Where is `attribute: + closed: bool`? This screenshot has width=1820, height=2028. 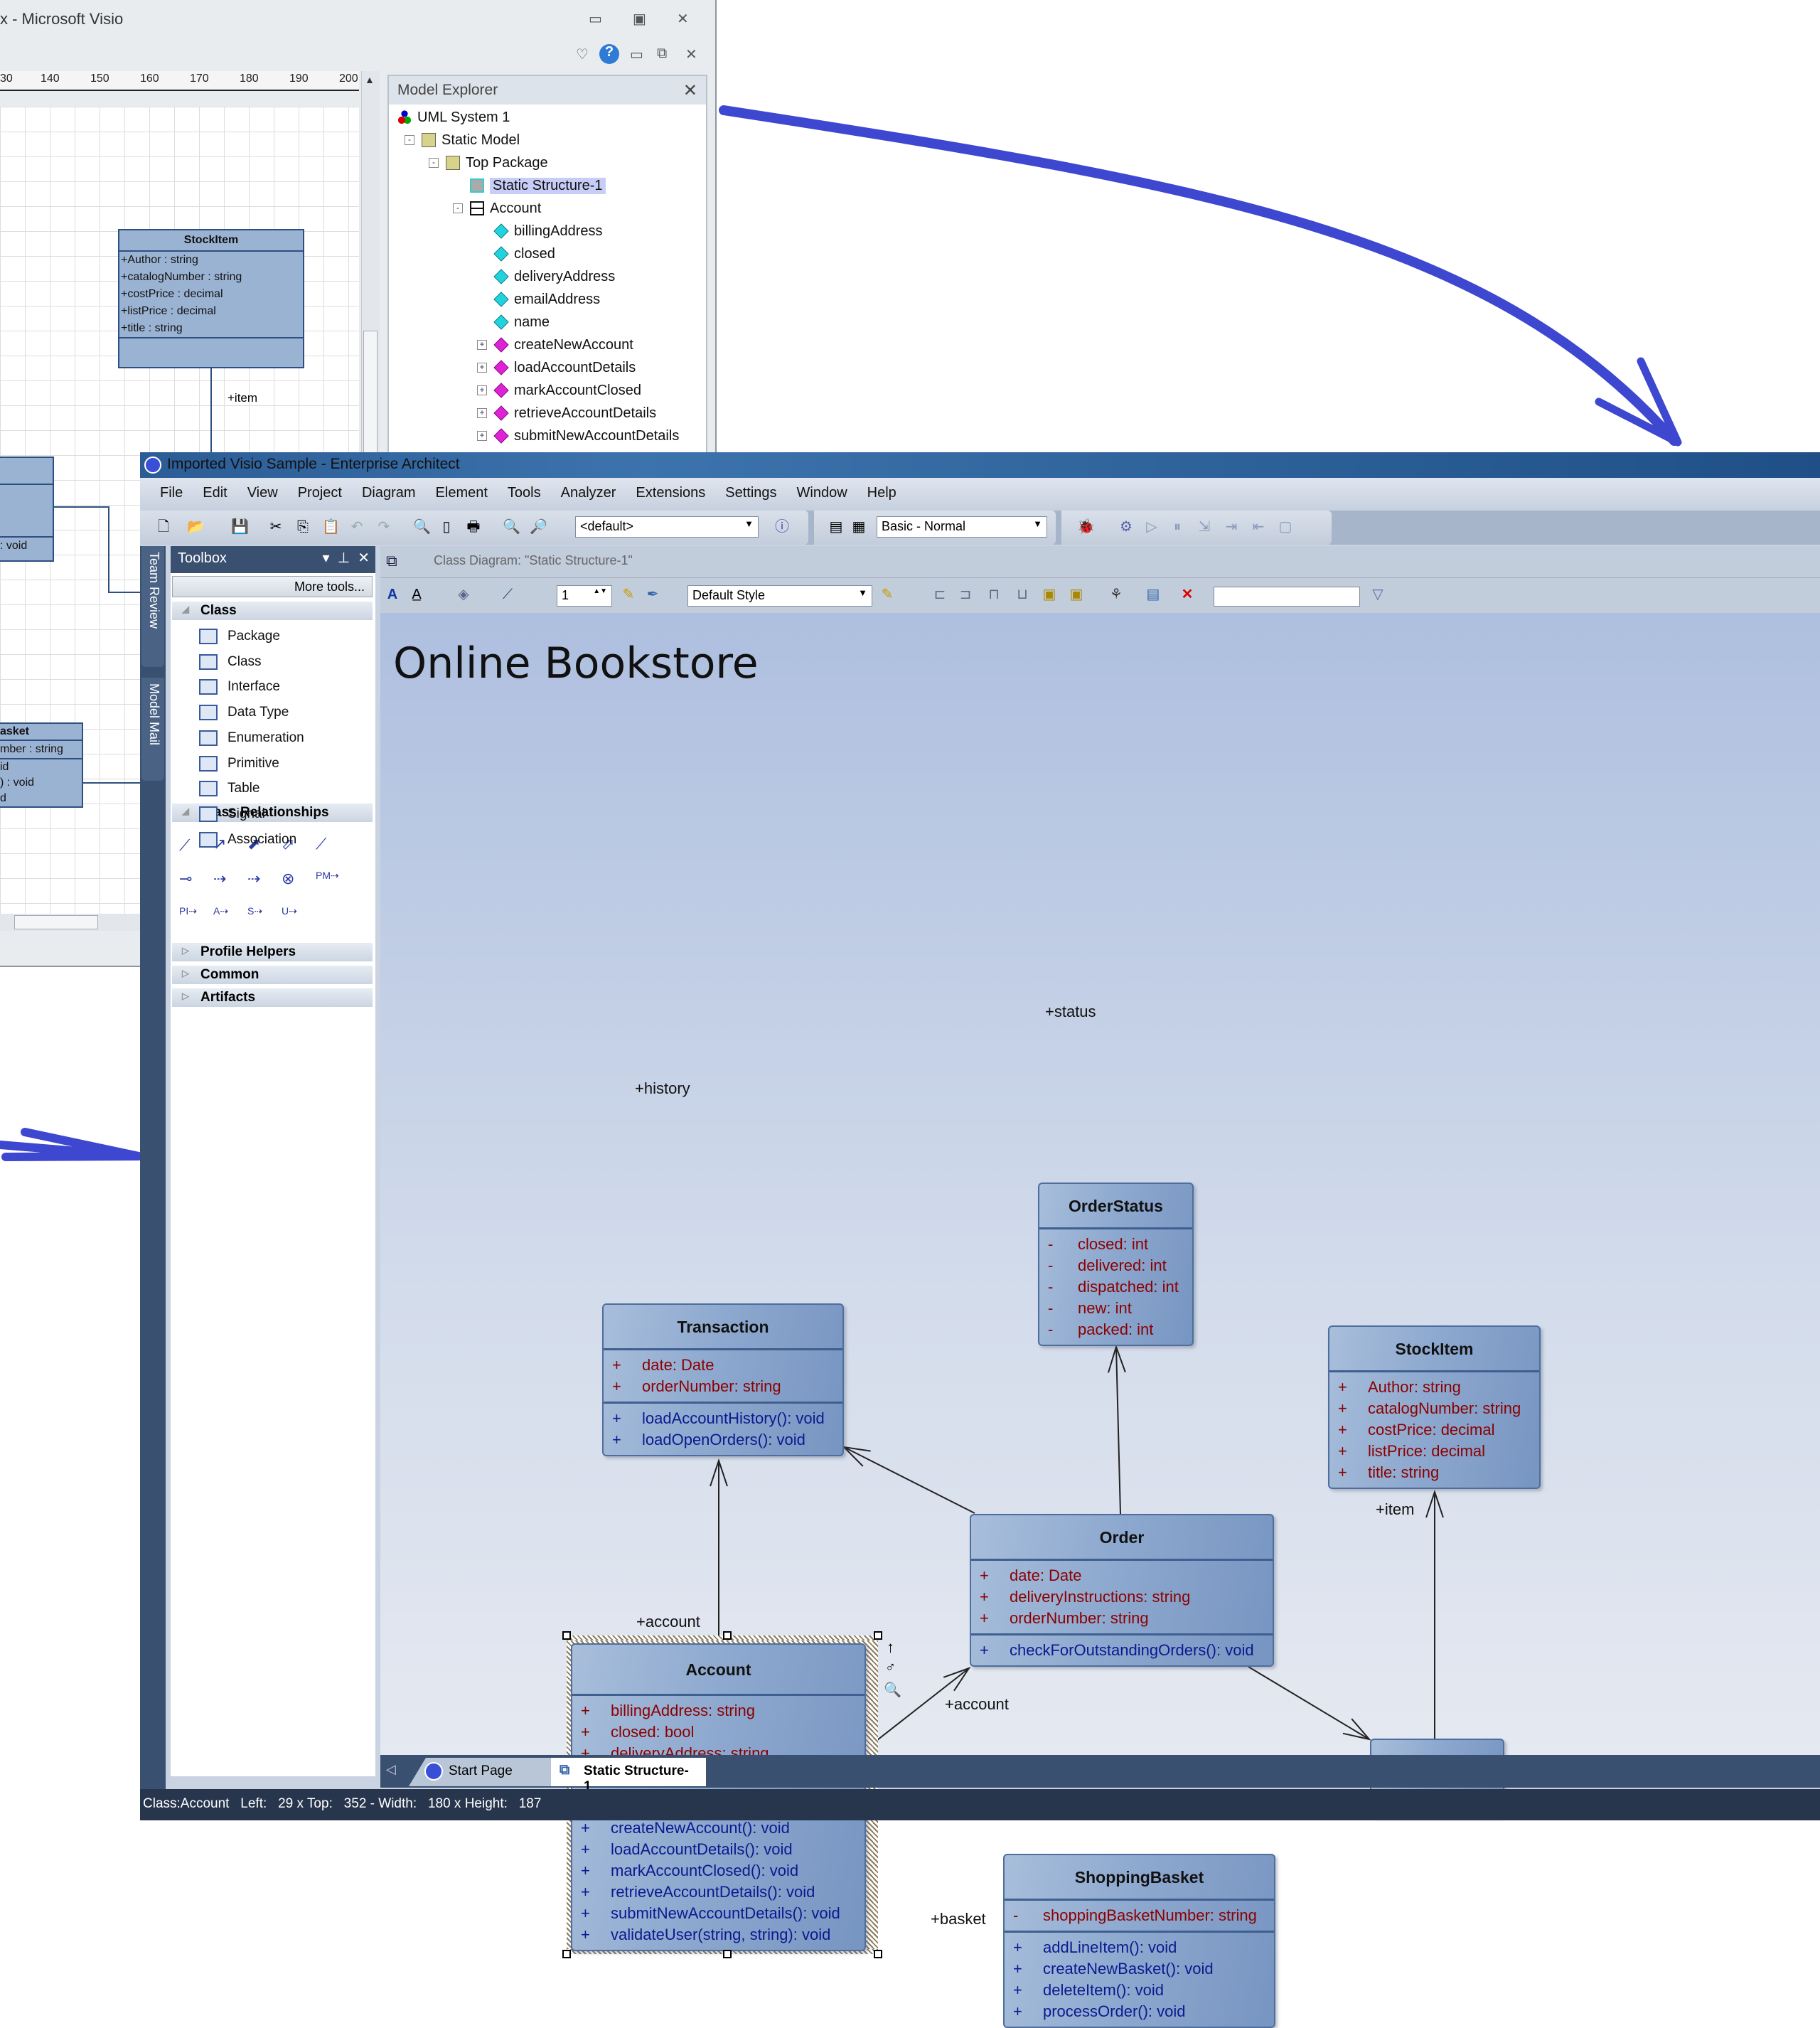
attribute: + closed: bool is located at coordinates (718, 1733).